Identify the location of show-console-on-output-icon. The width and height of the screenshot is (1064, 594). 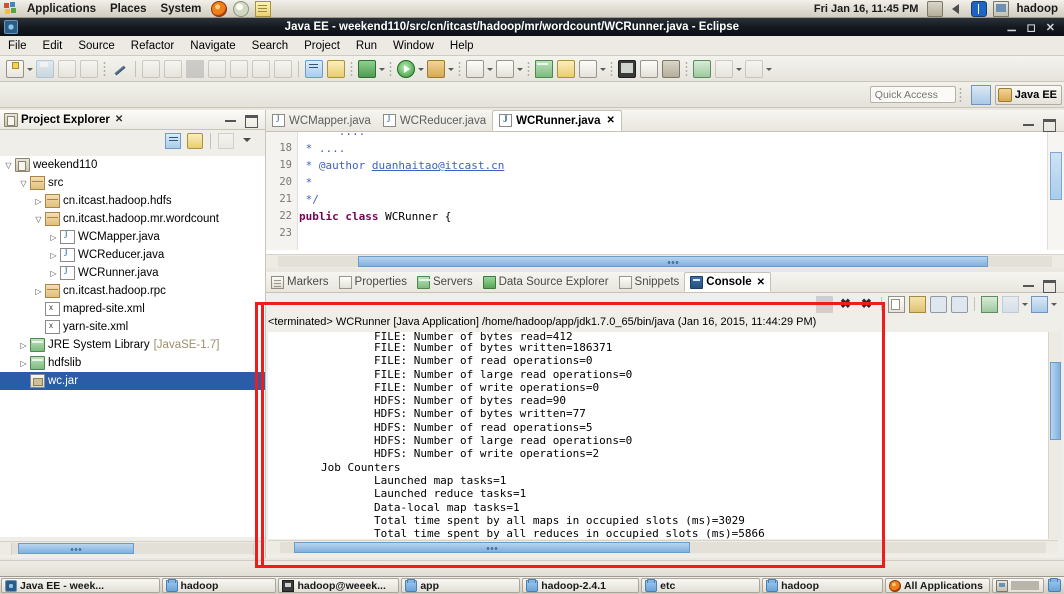
(938, 304).